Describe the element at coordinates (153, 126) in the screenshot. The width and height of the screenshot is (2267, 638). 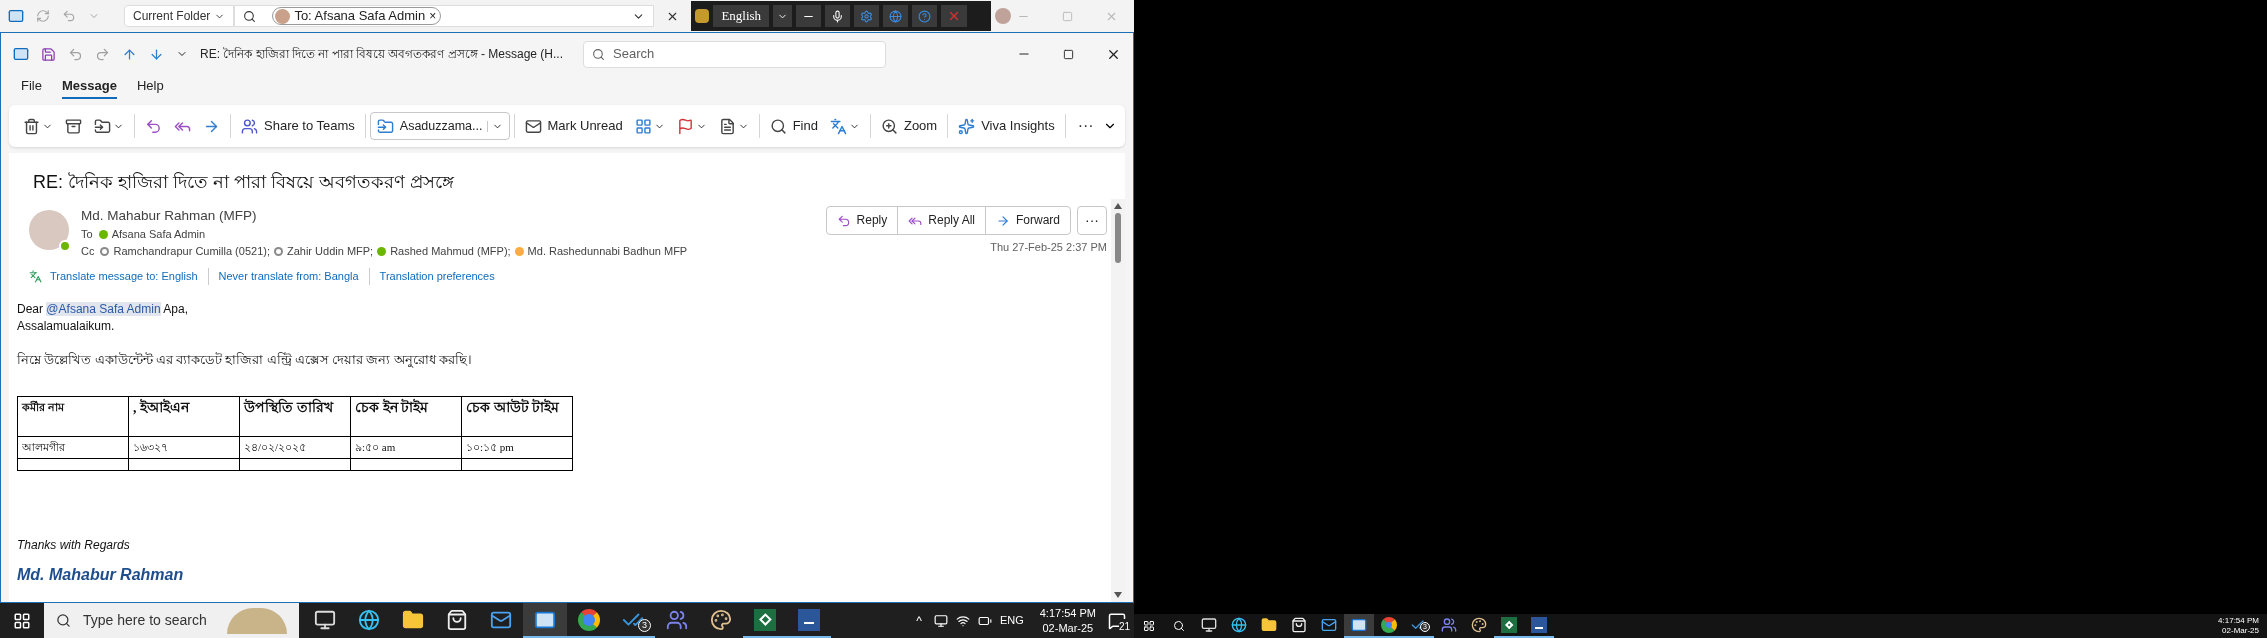
I see `reply-icon` at that location.